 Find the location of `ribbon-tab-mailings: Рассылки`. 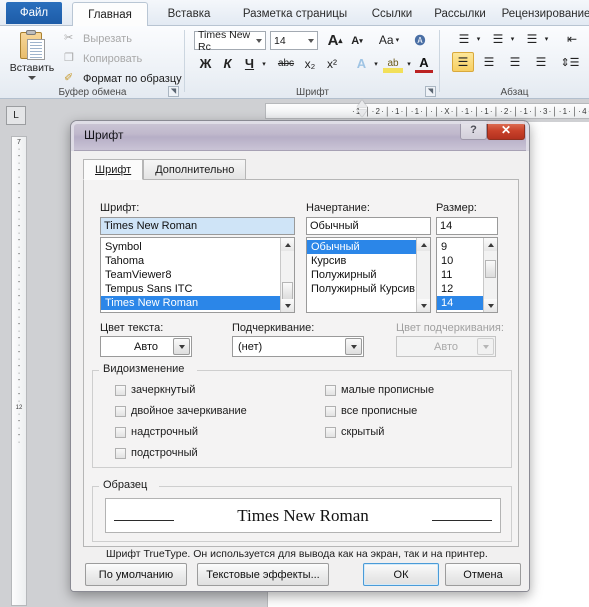

ribbon-tab-mailings: Рассылки is located at coordinates (460, 14).